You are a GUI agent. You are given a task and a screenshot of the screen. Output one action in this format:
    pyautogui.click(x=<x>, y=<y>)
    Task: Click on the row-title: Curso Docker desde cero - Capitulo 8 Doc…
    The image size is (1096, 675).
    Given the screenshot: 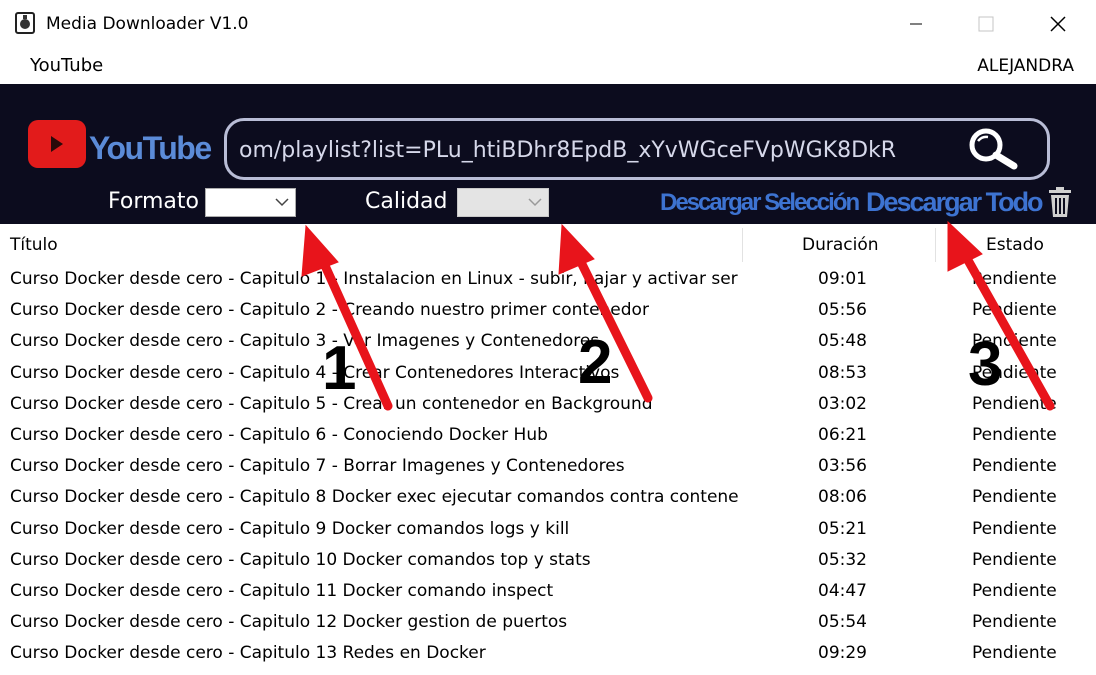 What is the action you would take?
    pyautogui.click(x=374, y=497)
    